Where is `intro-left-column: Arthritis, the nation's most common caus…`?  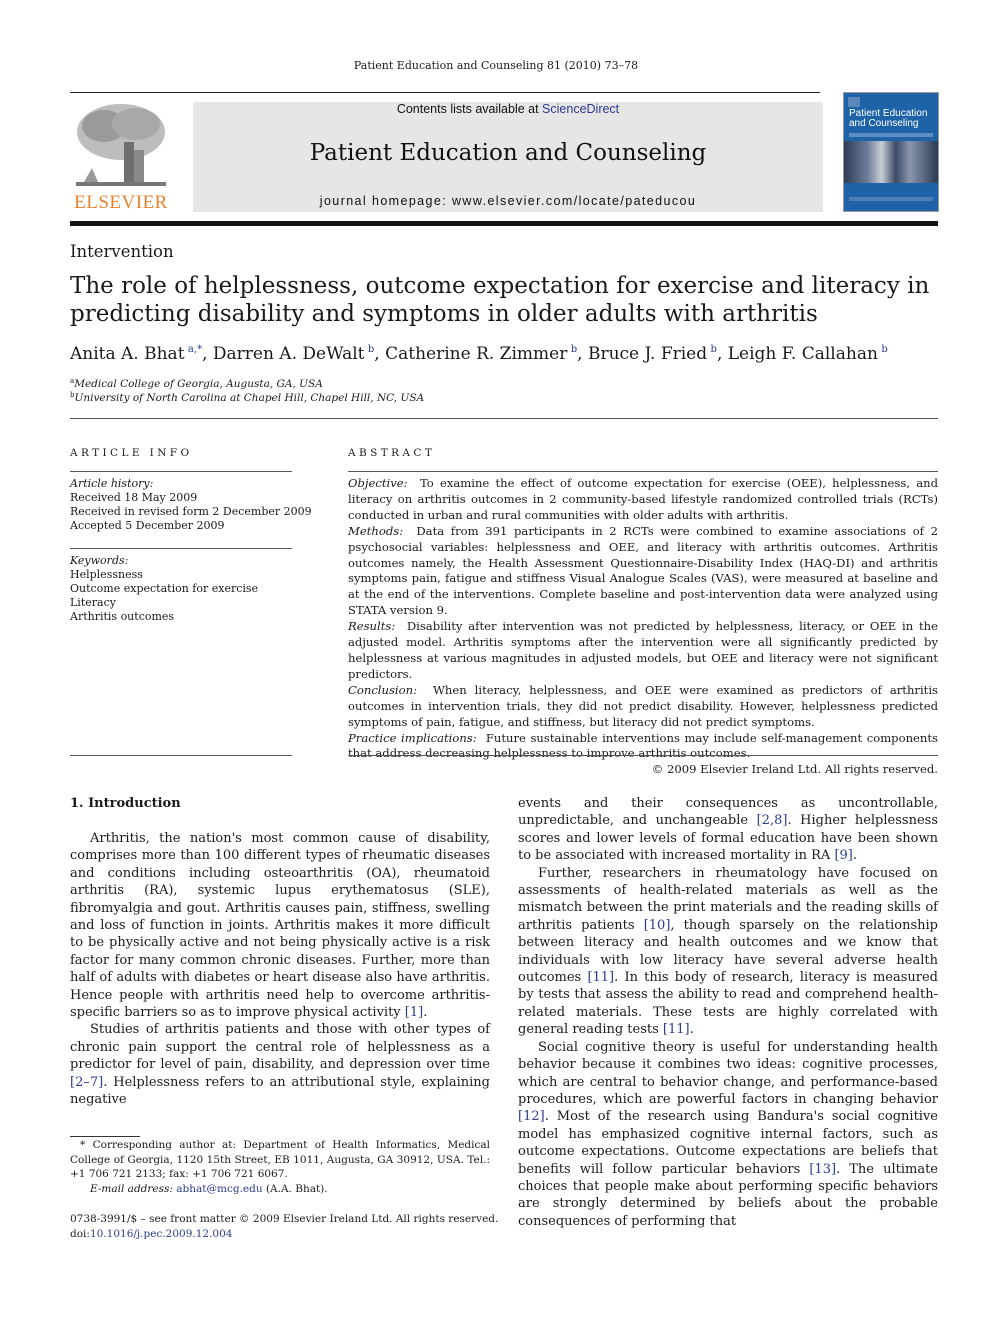
intro-left-column: Arthritis, the nation's most common caus… is located at coordinates (280, 969).